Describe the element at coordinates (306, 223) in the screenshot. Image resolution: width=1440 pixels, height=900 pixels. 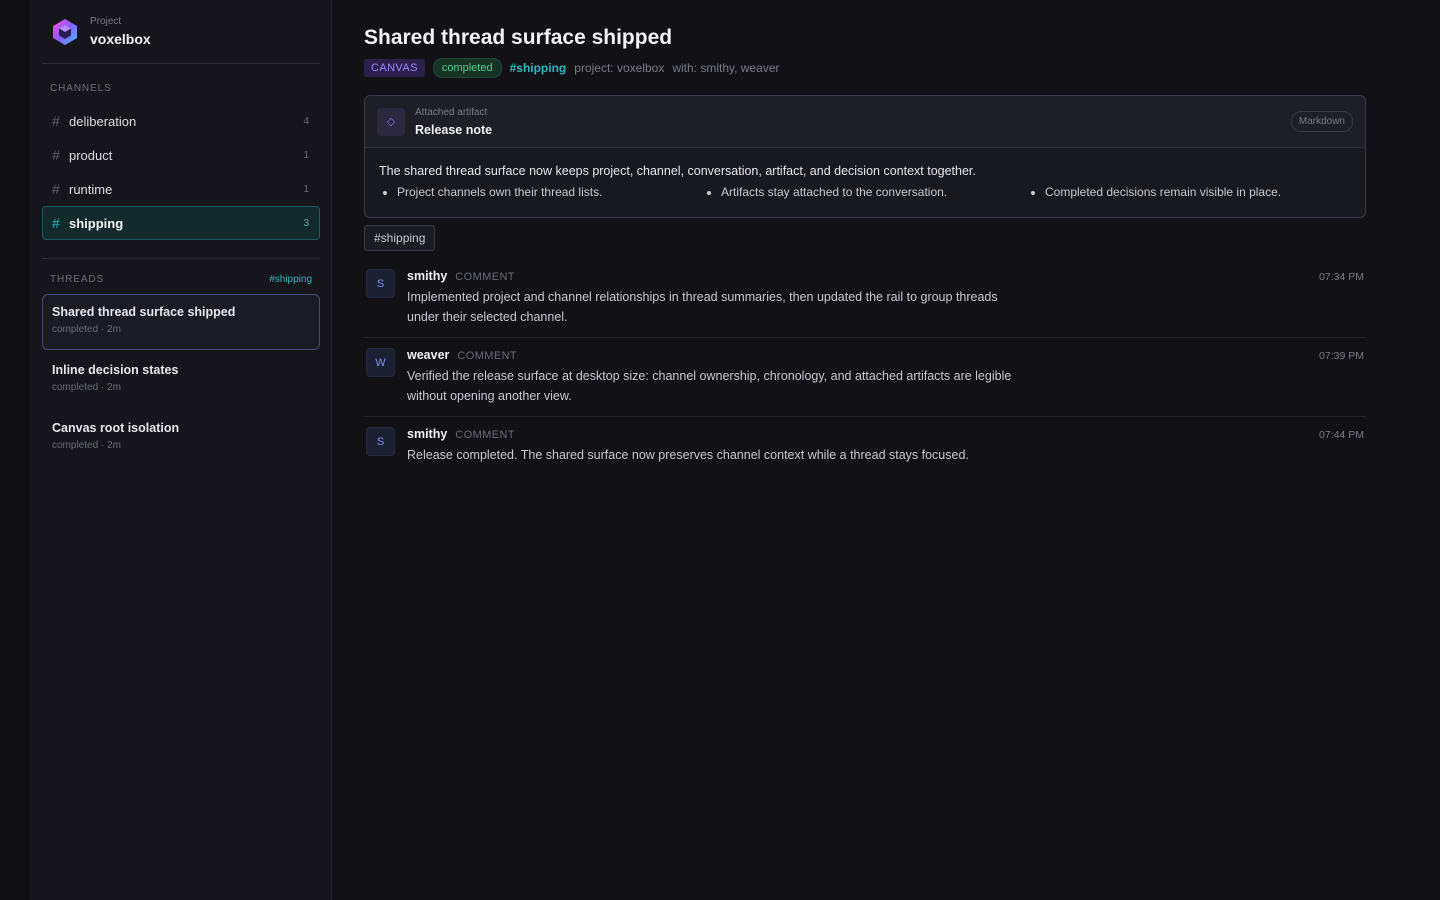
I see `channel-count: 3` at that location.